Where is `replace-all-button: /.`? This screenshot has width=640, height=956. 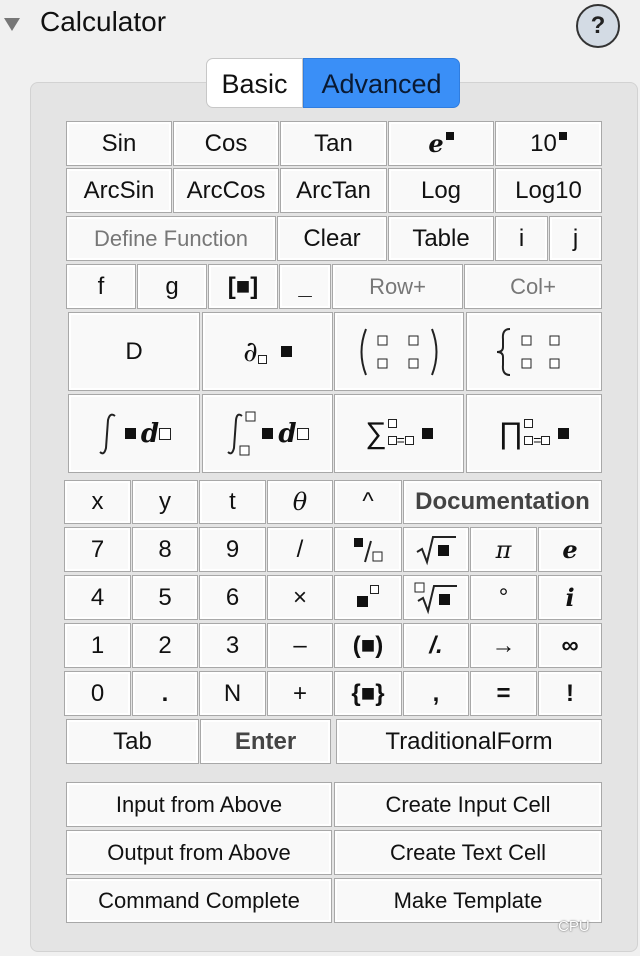 replace-all-button: /. is located at coordinates (436, 645).